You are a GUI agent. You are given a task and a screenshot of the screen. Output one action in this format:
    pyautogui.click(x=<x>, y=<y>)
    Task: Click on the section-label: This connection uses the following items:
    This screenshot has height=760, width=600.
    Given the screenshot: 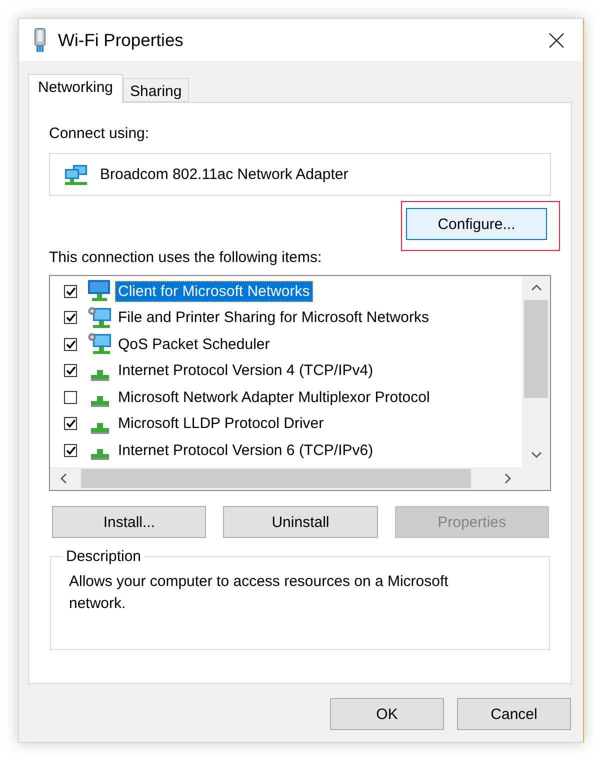 What is the action you would take?
    pyautogui.click(x=186, y=258)
    